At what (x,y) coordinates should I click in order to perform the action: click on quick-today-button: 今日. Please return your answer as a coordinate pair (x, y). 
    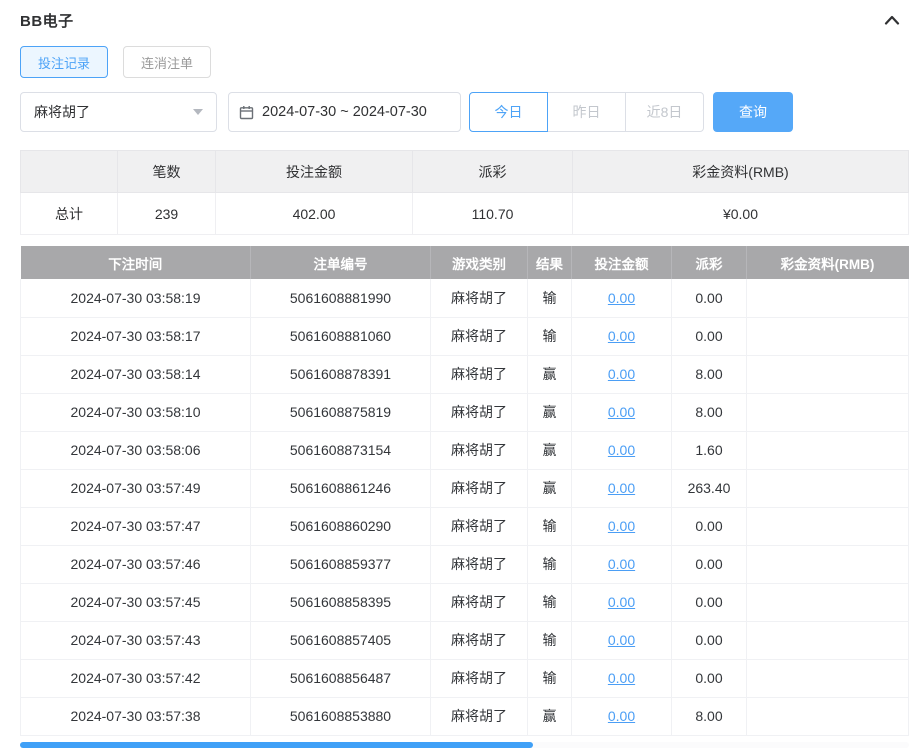
    Looking at the image, I should click on (508, 112).